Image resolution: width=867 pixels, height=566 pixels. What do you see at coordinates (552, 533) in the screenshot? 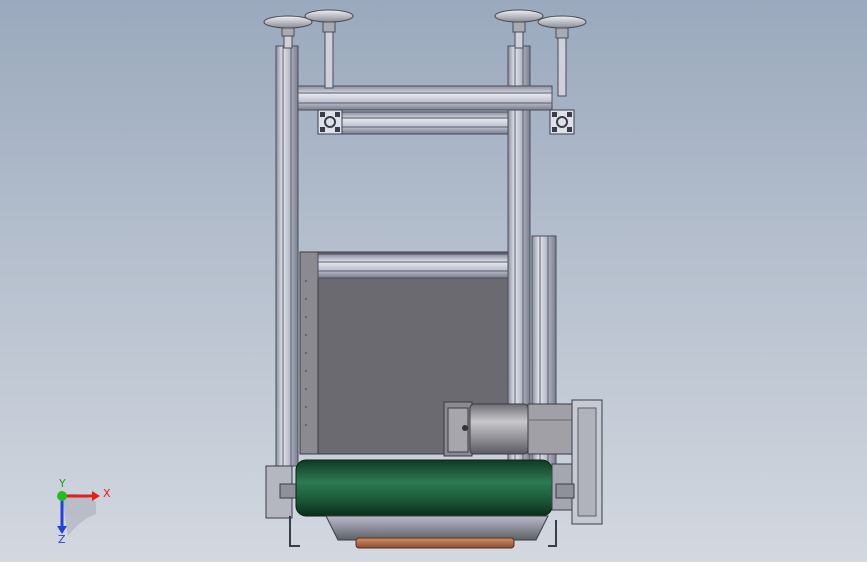
I see `right-bottom-hook` at bounding box center [552, 533].